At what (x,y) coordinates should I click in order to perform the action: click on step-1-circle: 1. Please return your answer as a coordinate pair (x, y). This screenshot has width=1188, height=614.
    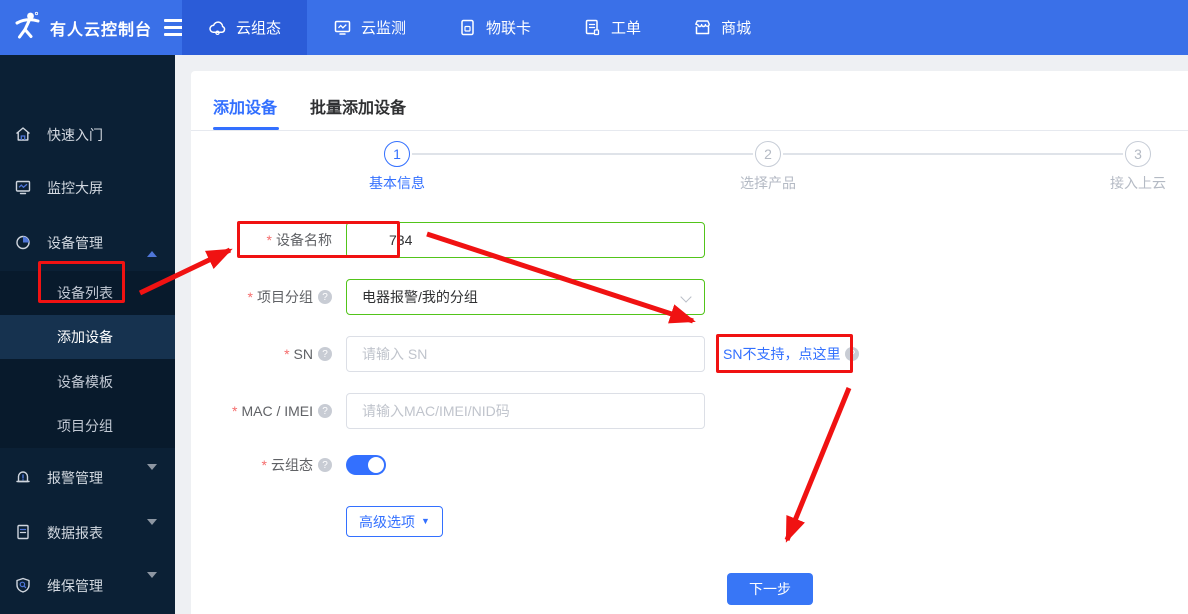
    Looking at the image, I should click on (397, 154).